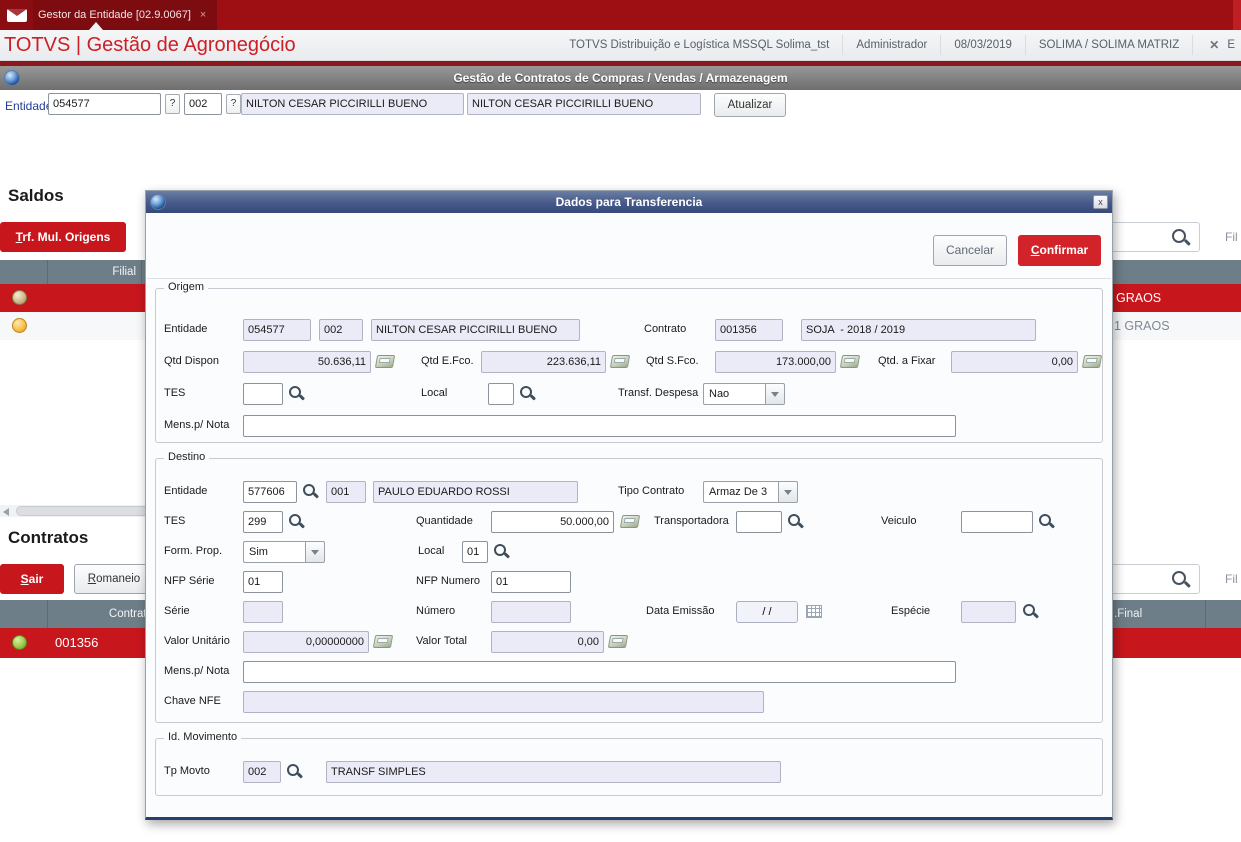  I want to click on entity-code-help-button: ?, so click(172, 104).